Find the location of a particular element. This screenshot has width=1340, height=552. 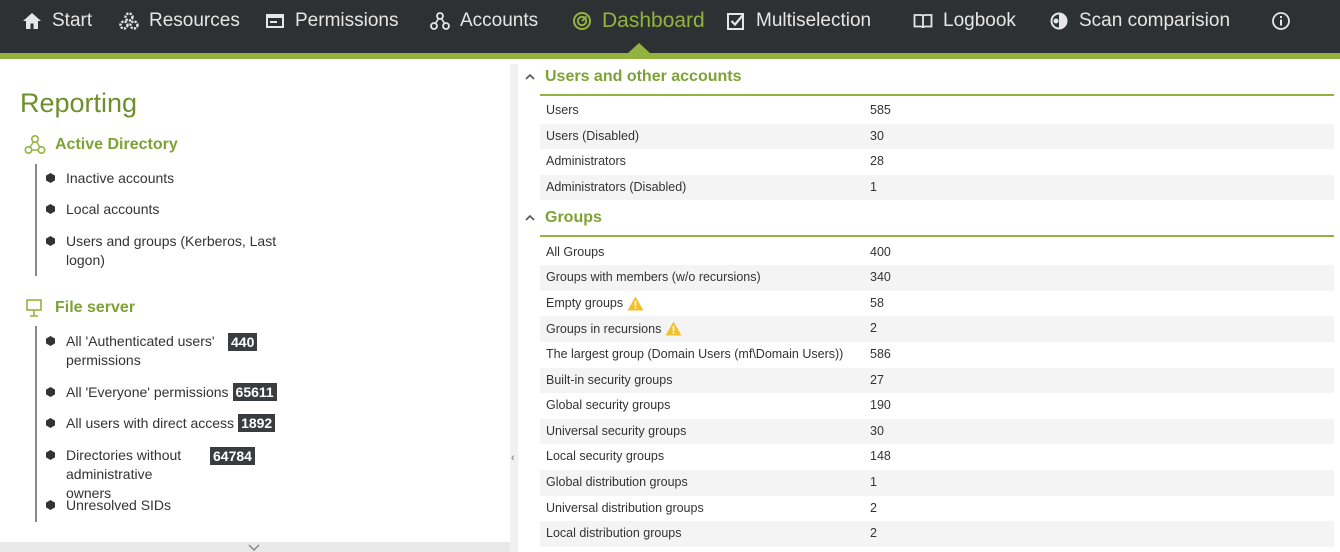

count-badge: 1892 is located at coordinates (257, 423).